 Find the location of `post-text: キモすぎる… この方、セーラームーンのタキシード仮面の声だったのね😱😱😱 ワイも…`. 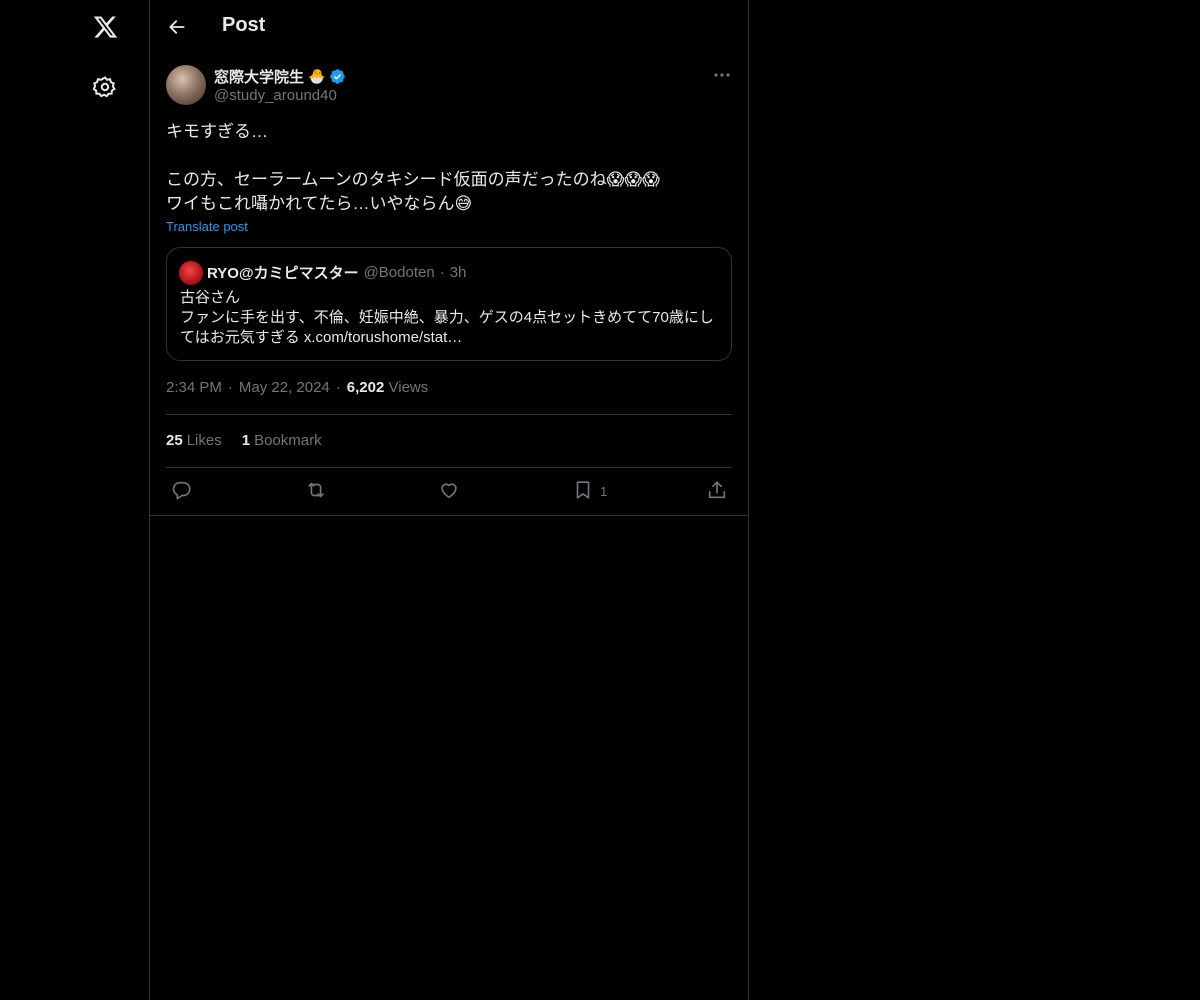

post-text: キモすぎる… この方、セーラームーンのタキシード仮面の声だったのね😱😱😱 ワイも… is located at coordinates (446, 168).